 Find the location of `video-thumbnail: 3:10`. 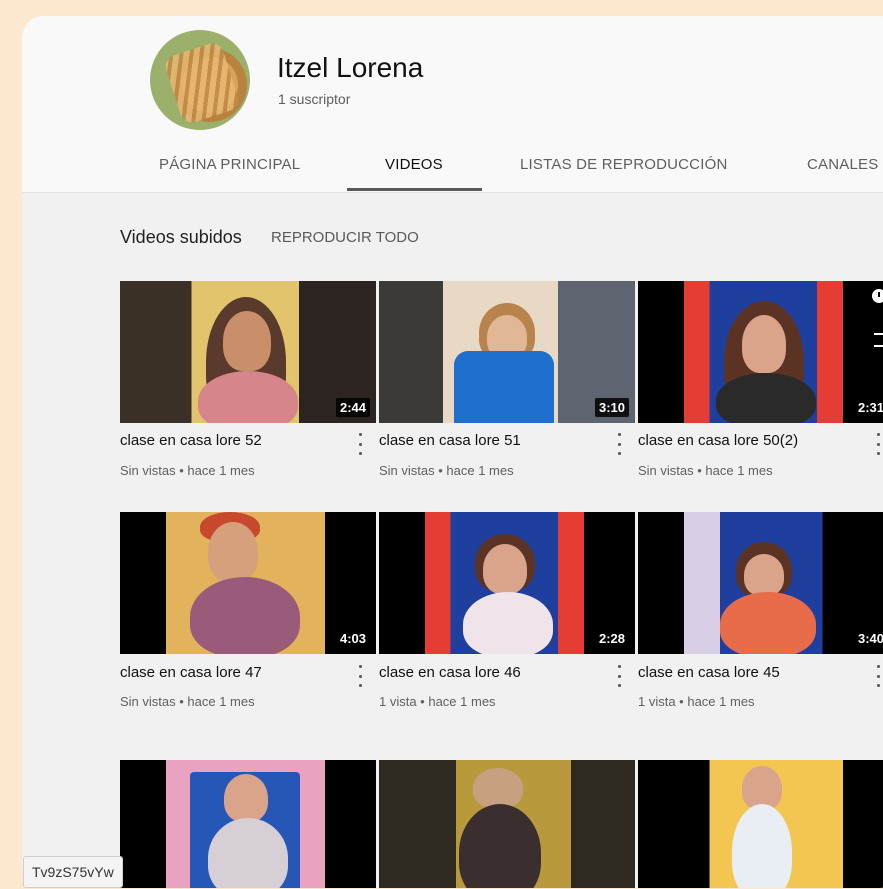

video-thumbnail: 3:10 is located at coordinates (507, 352).